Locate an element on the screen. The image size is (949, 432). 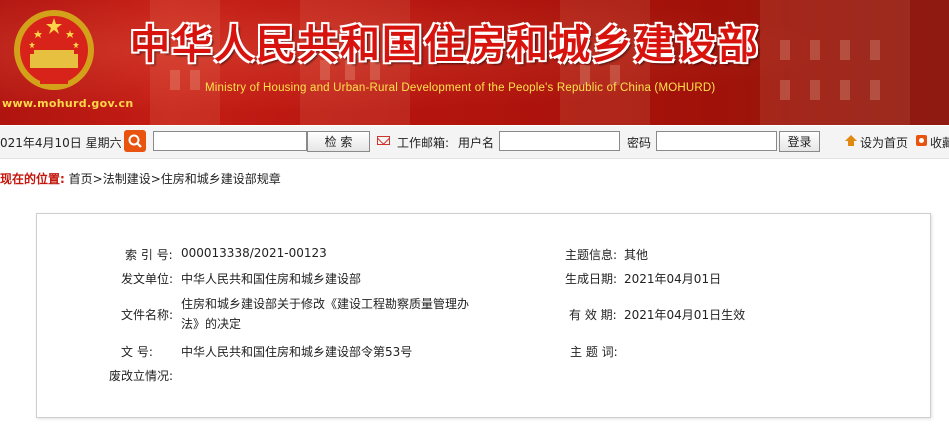
password-label: 密码 is located at coordinates (639, 143).